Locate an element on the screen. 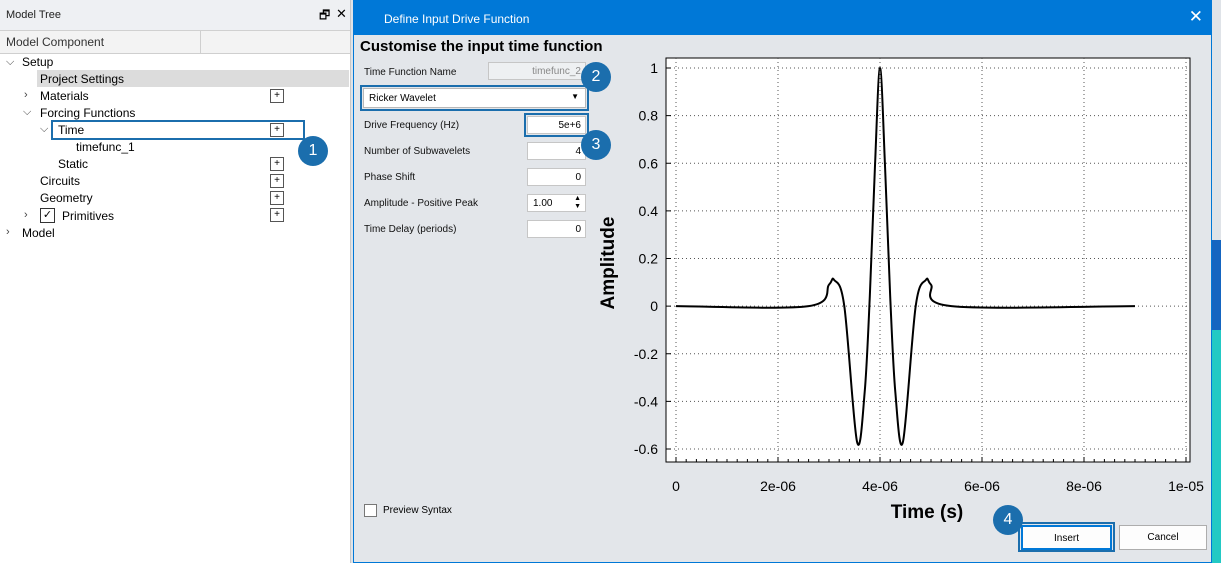 The image size is (1221, 563). y-tick-label: 0.6 is located at coordinates (649, 163).